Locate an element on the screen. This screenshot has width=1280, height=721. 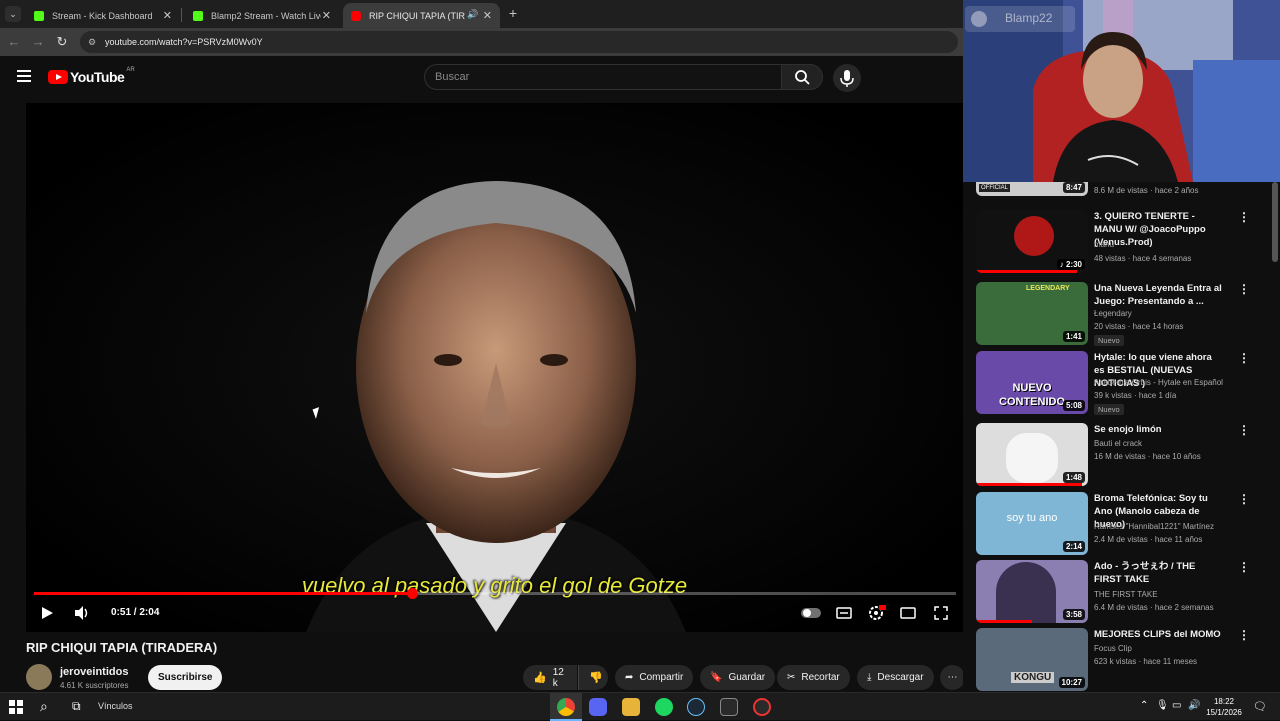
video-thumbnail: KONGU 10:27 is located at coordinates (1032, 659).